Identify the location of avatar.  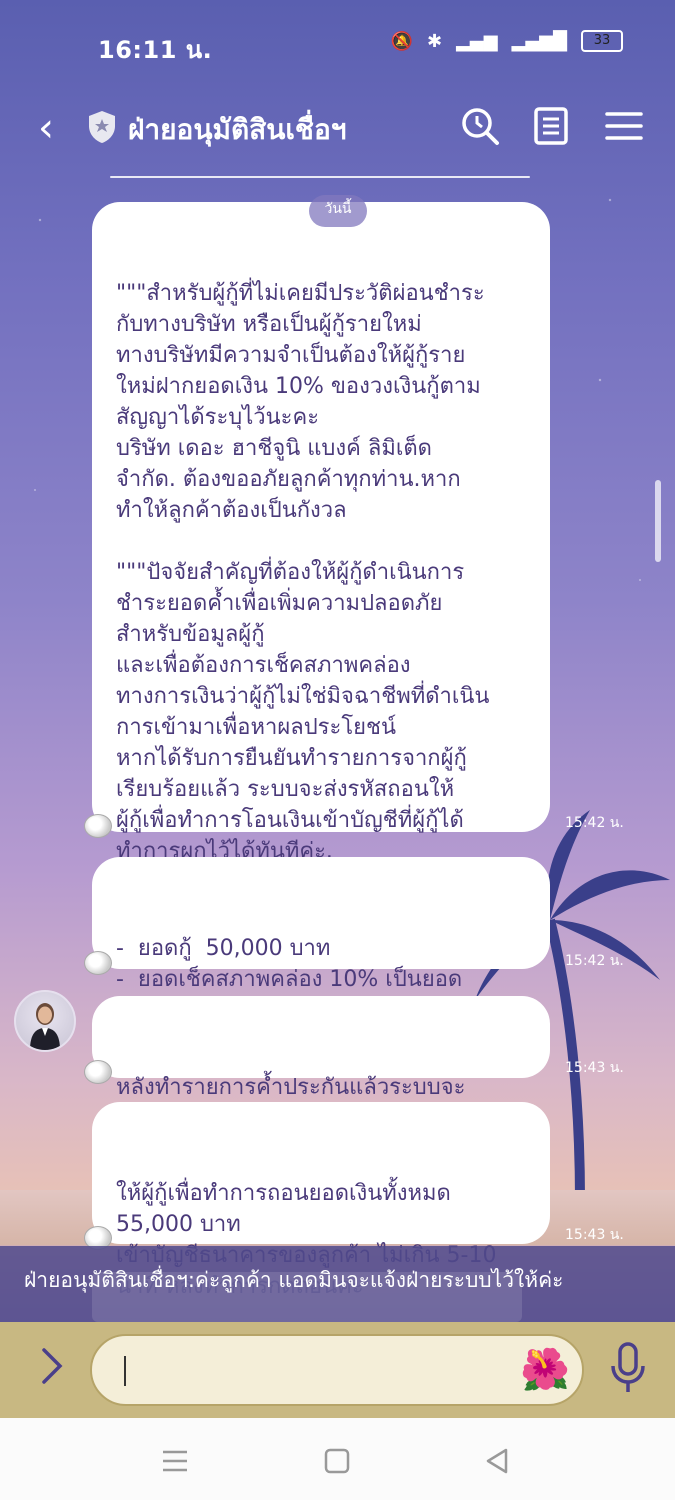
(45, 1021).